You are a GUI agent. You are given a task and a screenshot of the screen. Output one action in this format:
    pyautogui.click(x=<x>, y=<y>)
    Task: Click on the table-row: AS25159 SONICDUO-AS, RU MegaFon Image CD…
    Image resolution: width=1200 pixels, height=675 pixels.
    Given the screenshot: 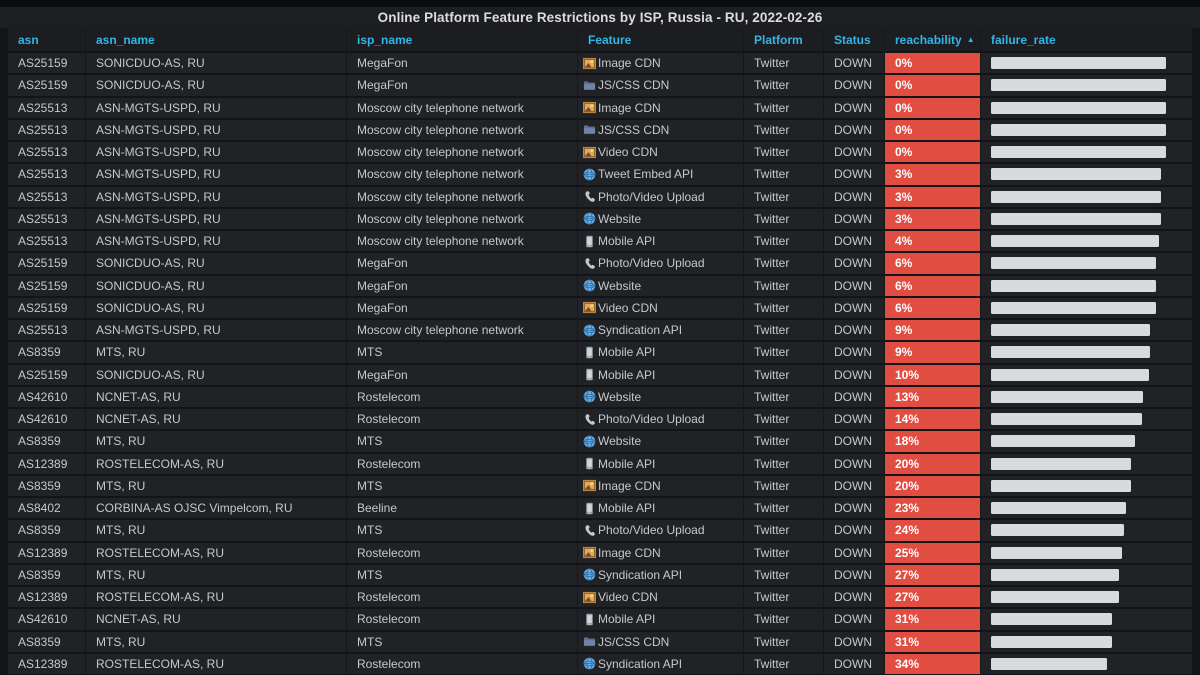 What is the action you would take?
    pyautogui.click(x=600, y=64)
    